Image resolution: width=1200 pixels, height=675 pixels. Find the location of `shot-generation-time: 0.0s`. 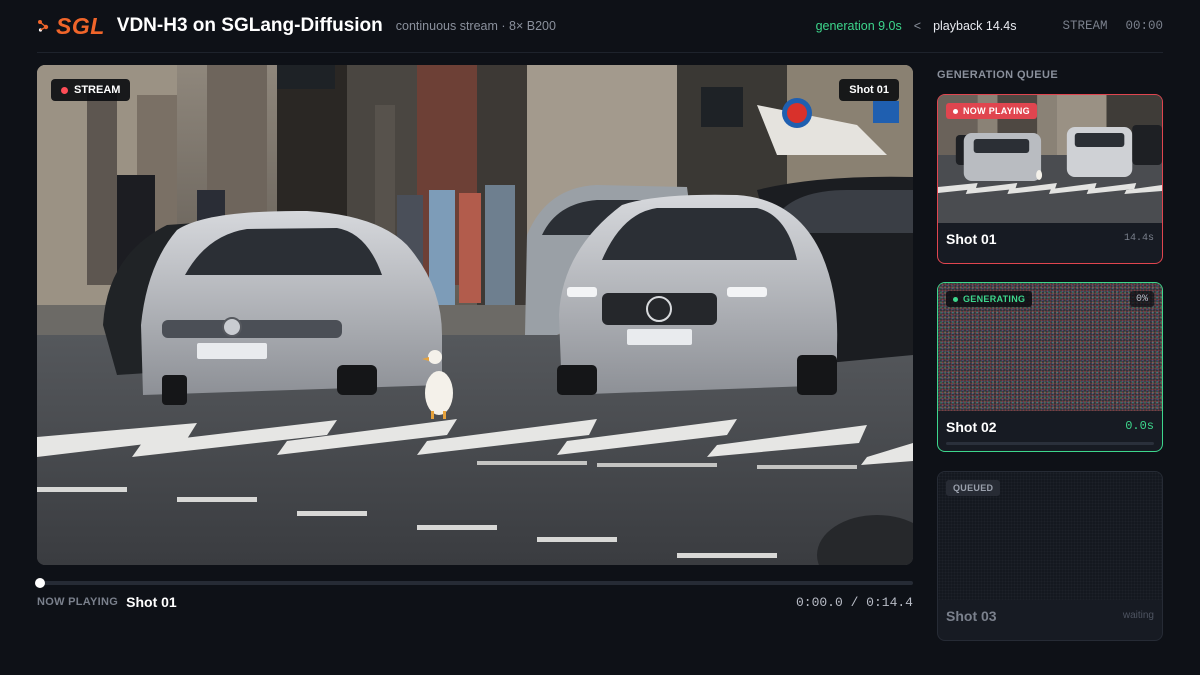

shot-generation-time: 0.0s is located at coordinates (1139, 426).